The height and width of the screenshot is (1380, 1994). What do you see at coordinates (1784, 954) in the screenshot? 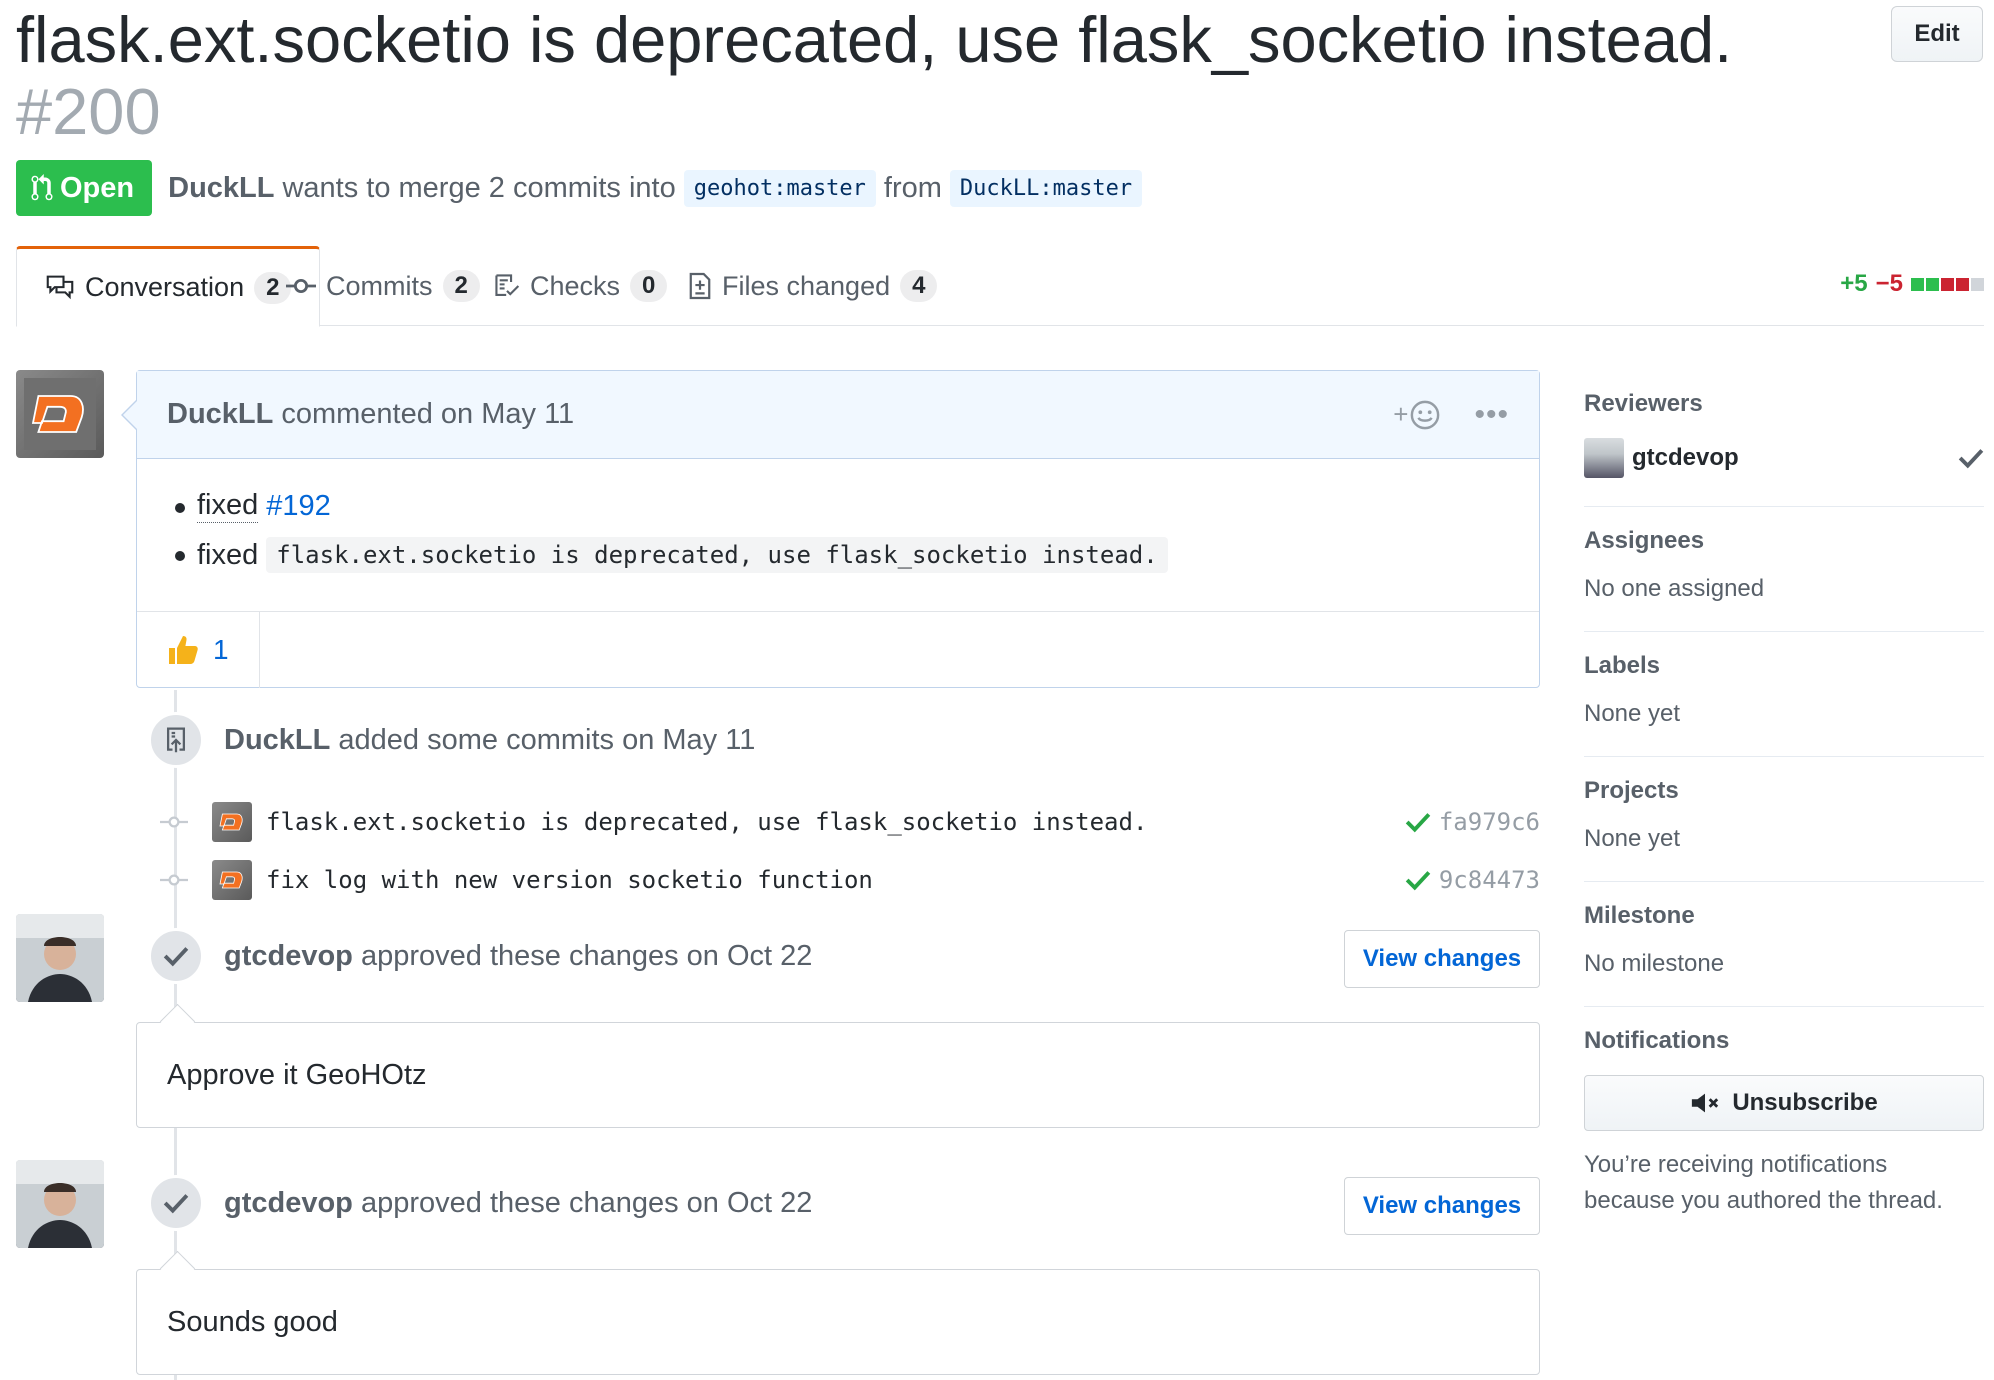
I see `milestone-section: Milestone No milestone` at bounding box center [1784, 954].